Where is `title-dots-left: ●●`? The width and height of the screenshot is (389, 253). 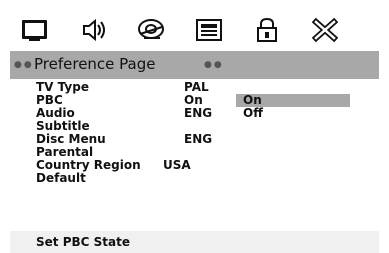
title-dots-left: ●● is located at coordinates (24, 65).